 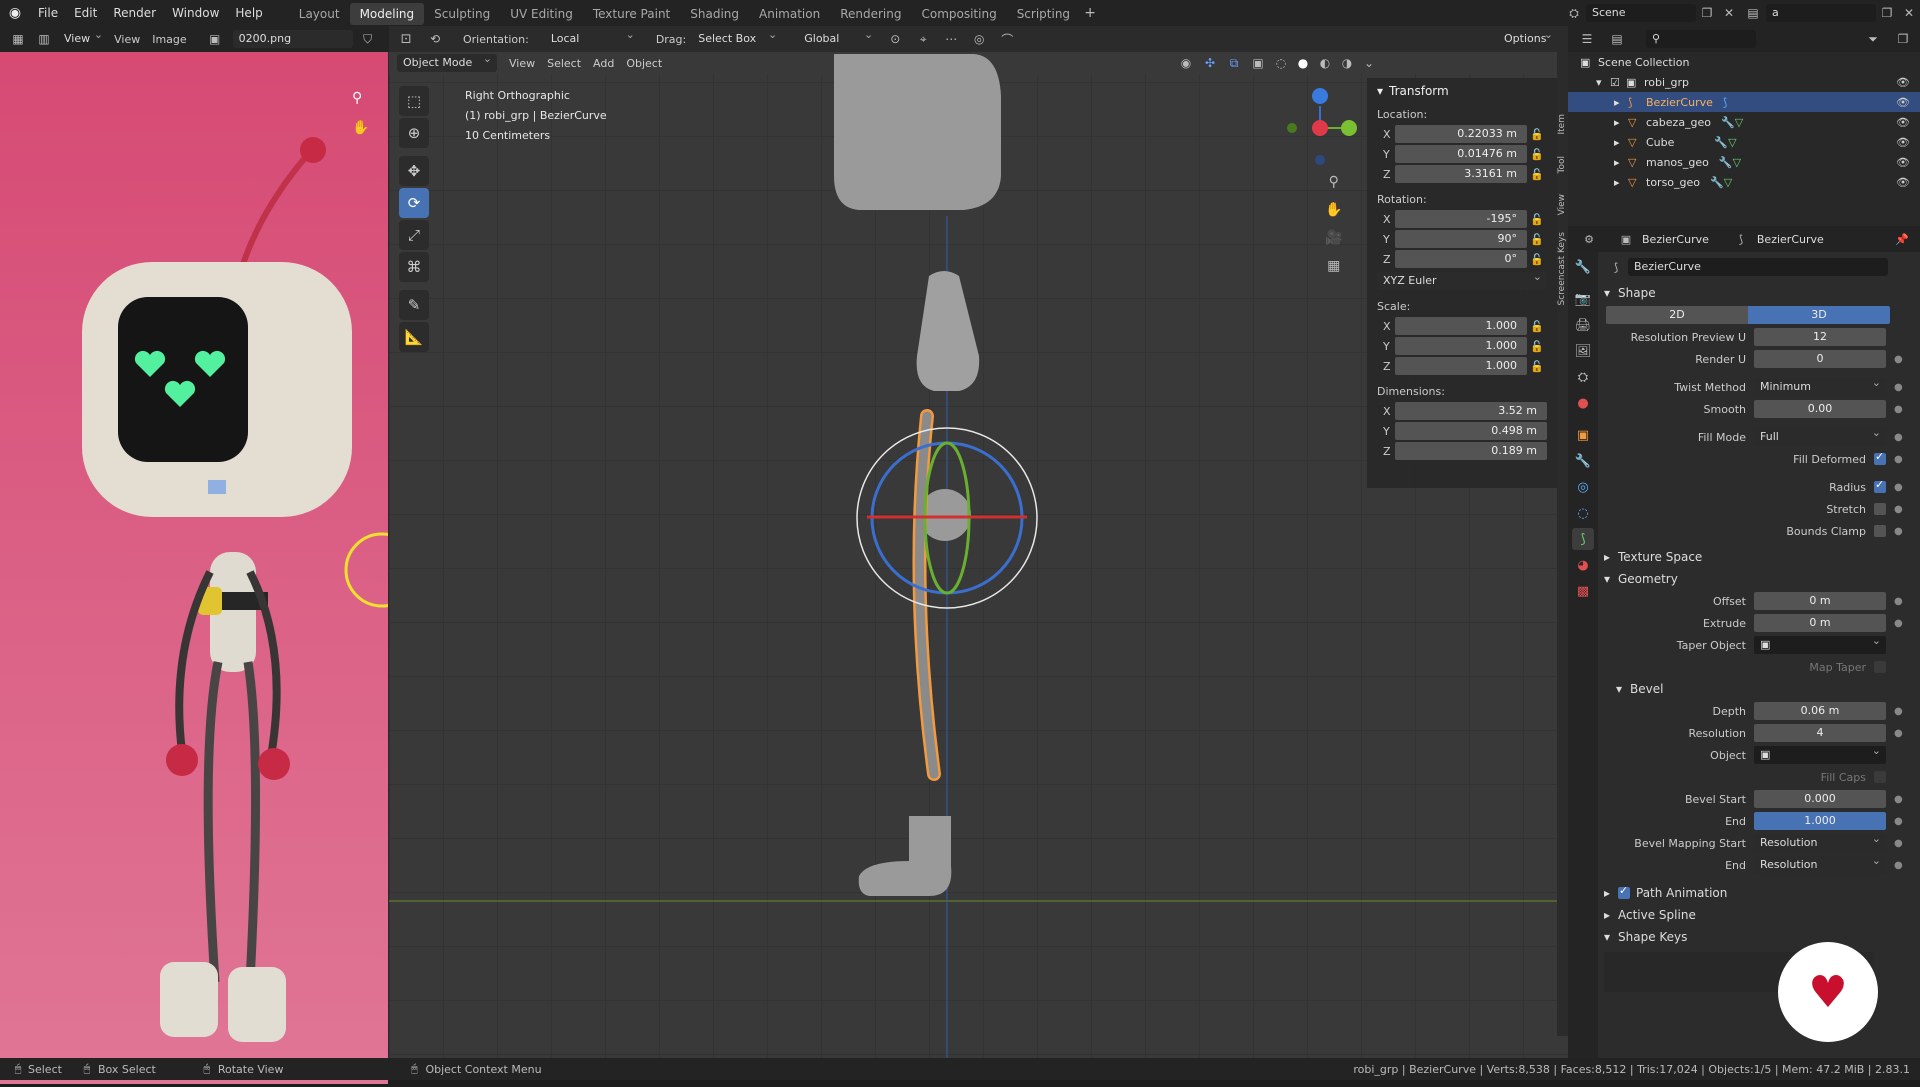 I want to click on scale-y-field: 1.000, so click(x=1461, y=346).